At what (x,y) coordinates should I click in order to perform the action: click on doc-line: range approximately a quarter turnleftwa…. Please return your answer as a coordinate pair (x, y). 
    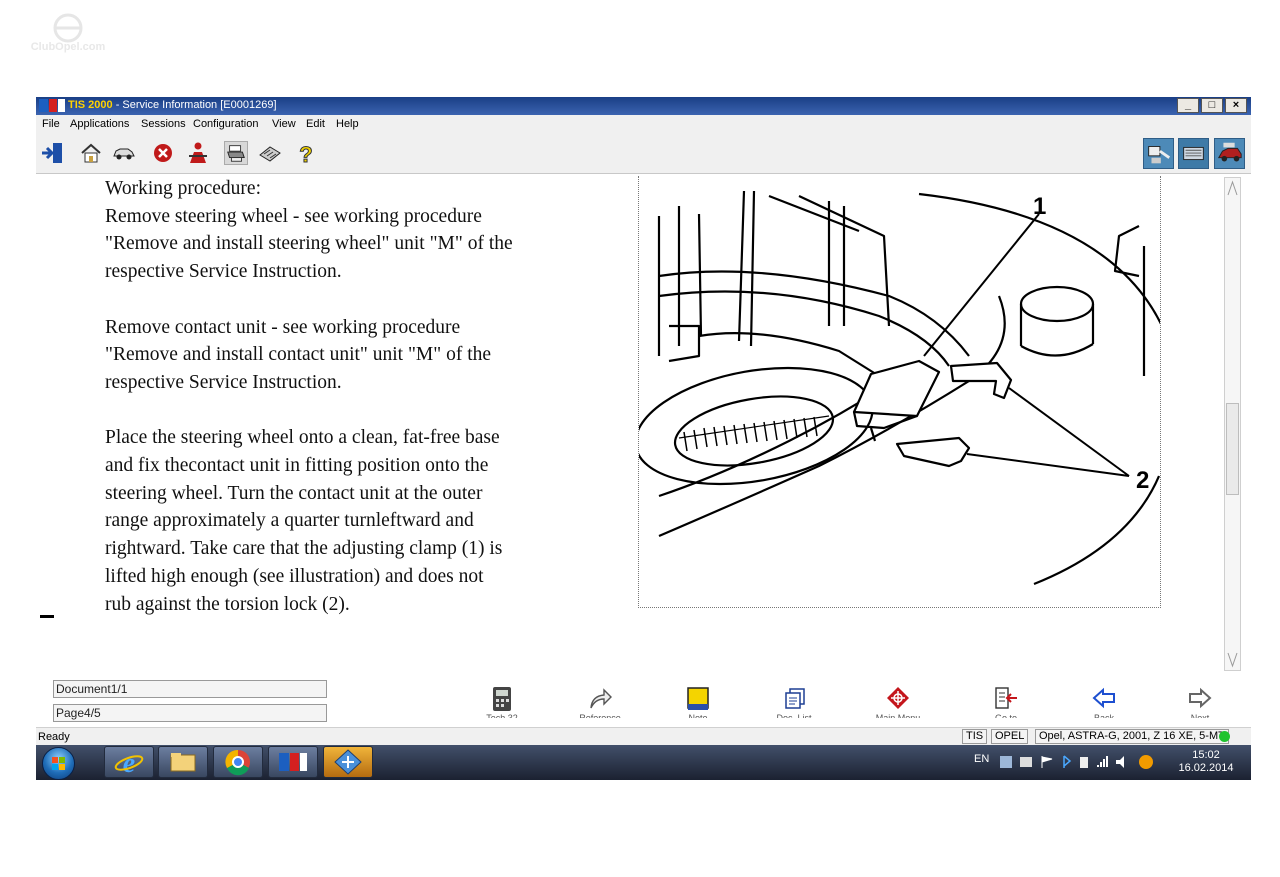
    Looking at the image, I should click on (289, 521).